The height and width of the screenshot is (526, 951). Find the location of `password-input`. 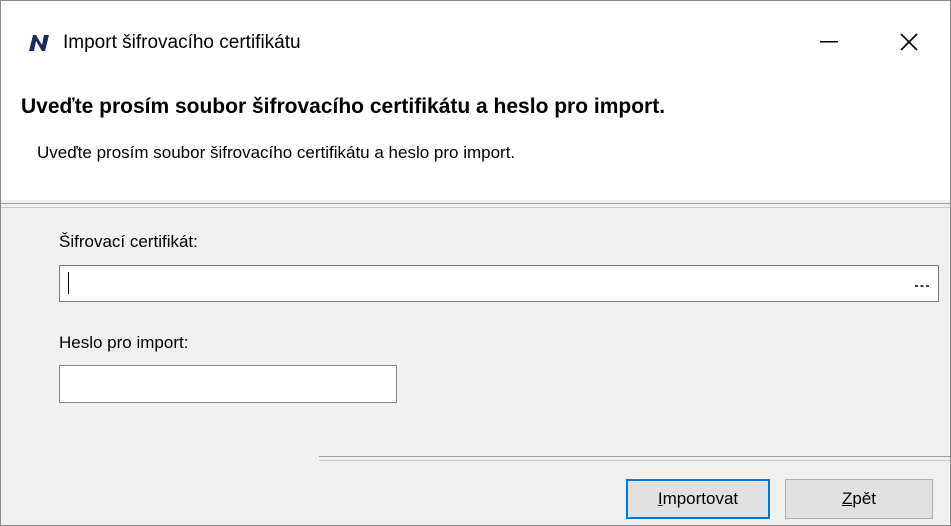

password-input is located at coordinates (228, 384).